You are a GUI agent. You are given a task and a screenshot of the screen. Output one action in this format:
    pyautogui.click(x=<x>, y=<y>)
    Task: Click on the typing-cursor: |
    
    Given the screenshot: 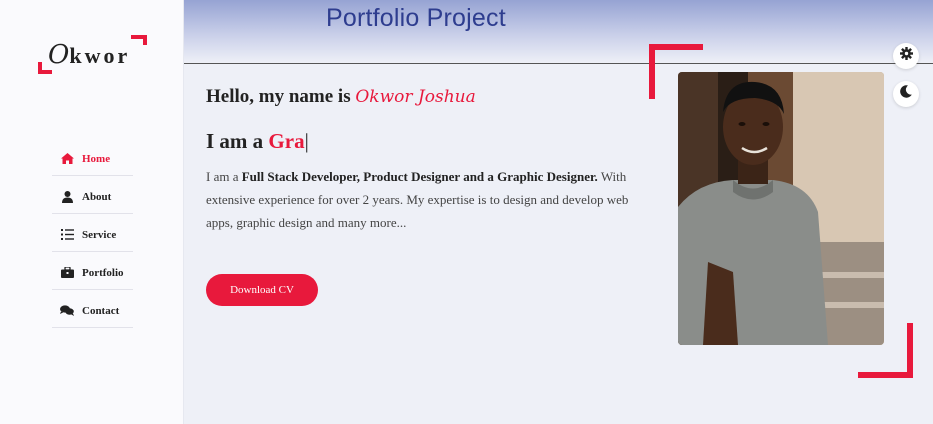 What is the action you would take?
    pyautogui.click(x=306, y=141)
    